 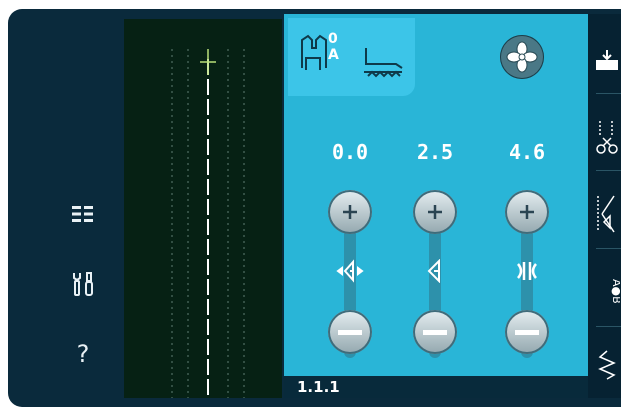 What do you see at coordinates (605, 289) in the screenshot?
I see `sequence-button: A●B` at bounding box center [605, 289].